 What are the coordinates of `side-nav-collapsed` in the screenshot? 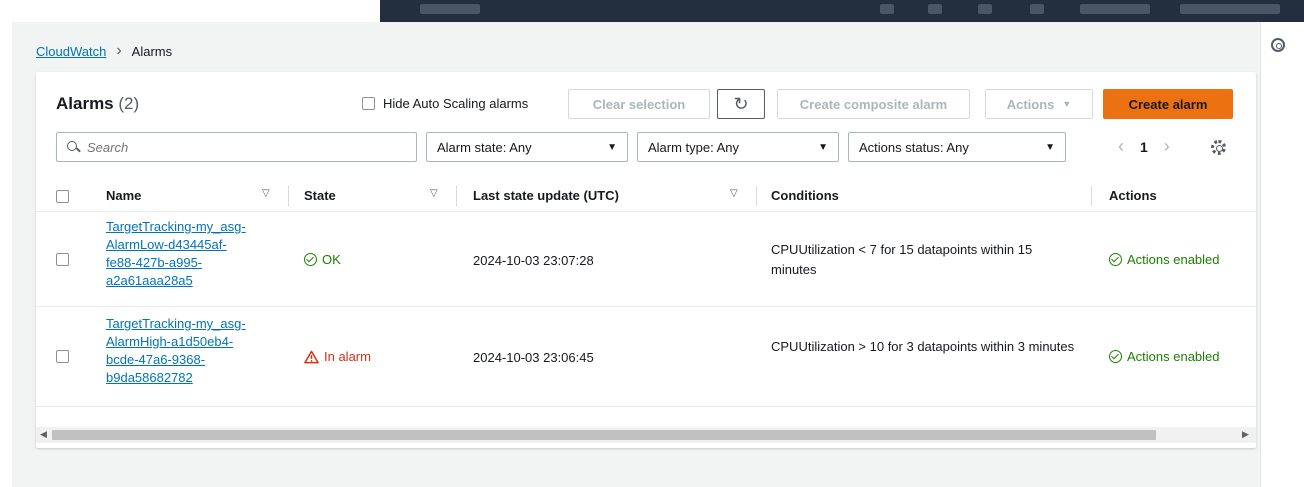 It's located at (6, 254).